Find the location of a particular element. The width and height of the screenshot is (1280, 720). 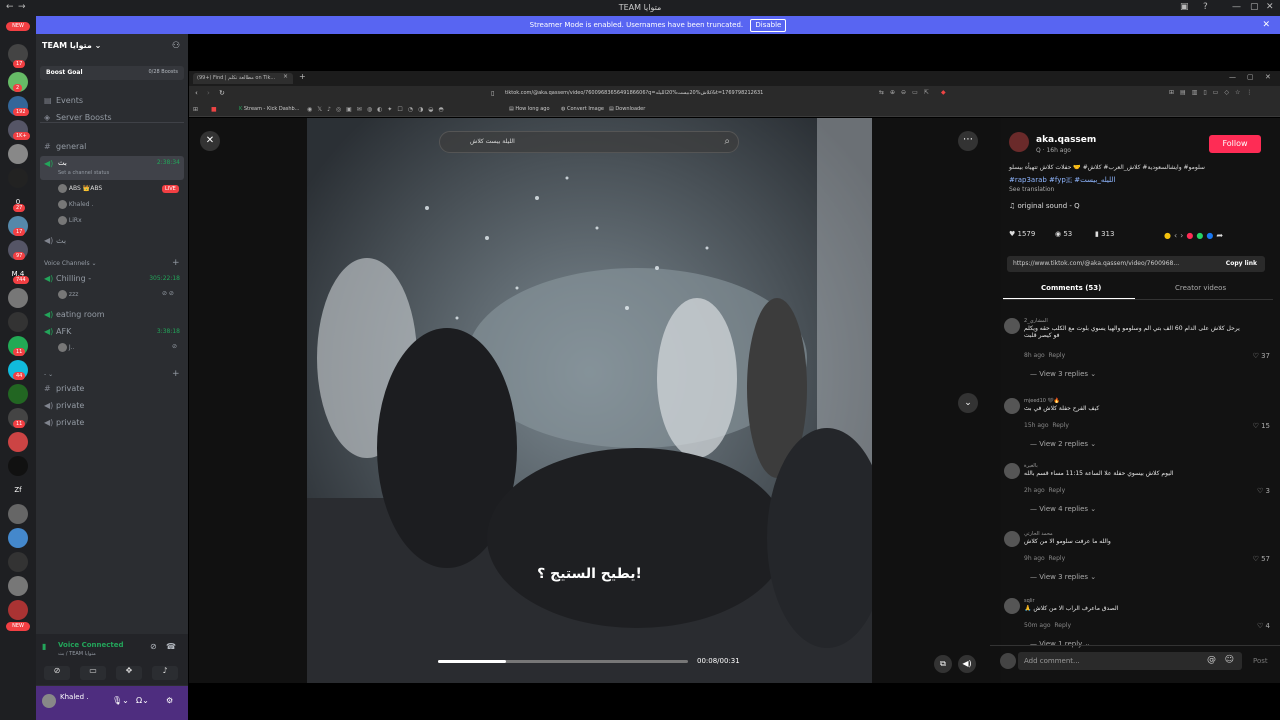

page-info-icon: ▯ is located at coordinates (492, 93).